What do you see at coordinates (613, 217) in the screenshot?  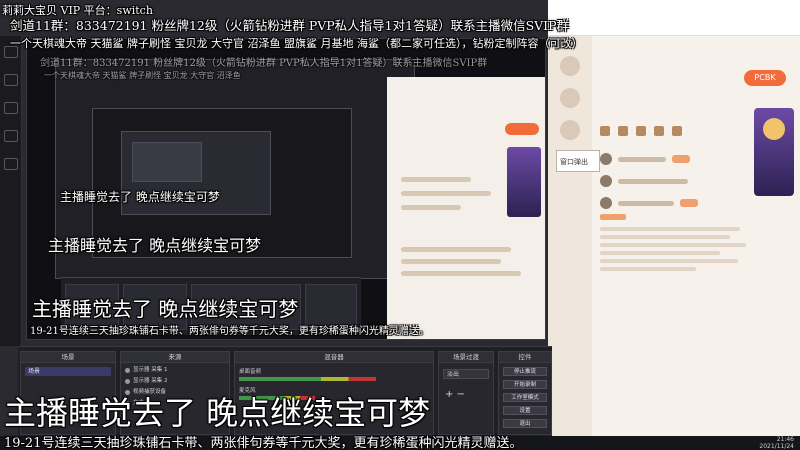 I see `notice-tag` at bounding box center [613, 217].